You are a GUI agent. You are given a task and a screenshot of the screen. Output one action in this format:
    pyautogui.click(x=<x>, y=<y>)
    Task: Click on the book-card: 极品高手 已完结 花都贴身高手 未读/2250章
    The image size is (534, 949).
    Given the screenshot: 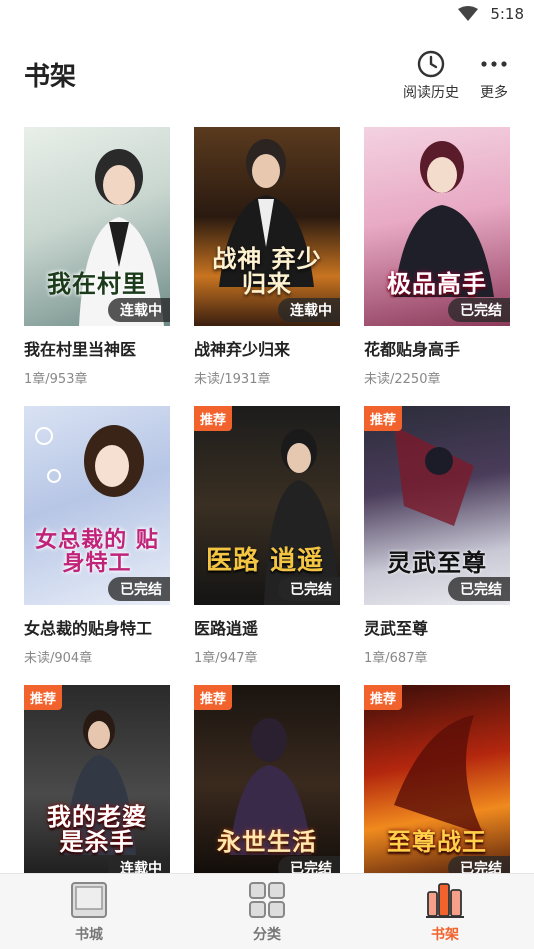 What is the action you would take?
    pyautogui.click(x=437, y=257)
    